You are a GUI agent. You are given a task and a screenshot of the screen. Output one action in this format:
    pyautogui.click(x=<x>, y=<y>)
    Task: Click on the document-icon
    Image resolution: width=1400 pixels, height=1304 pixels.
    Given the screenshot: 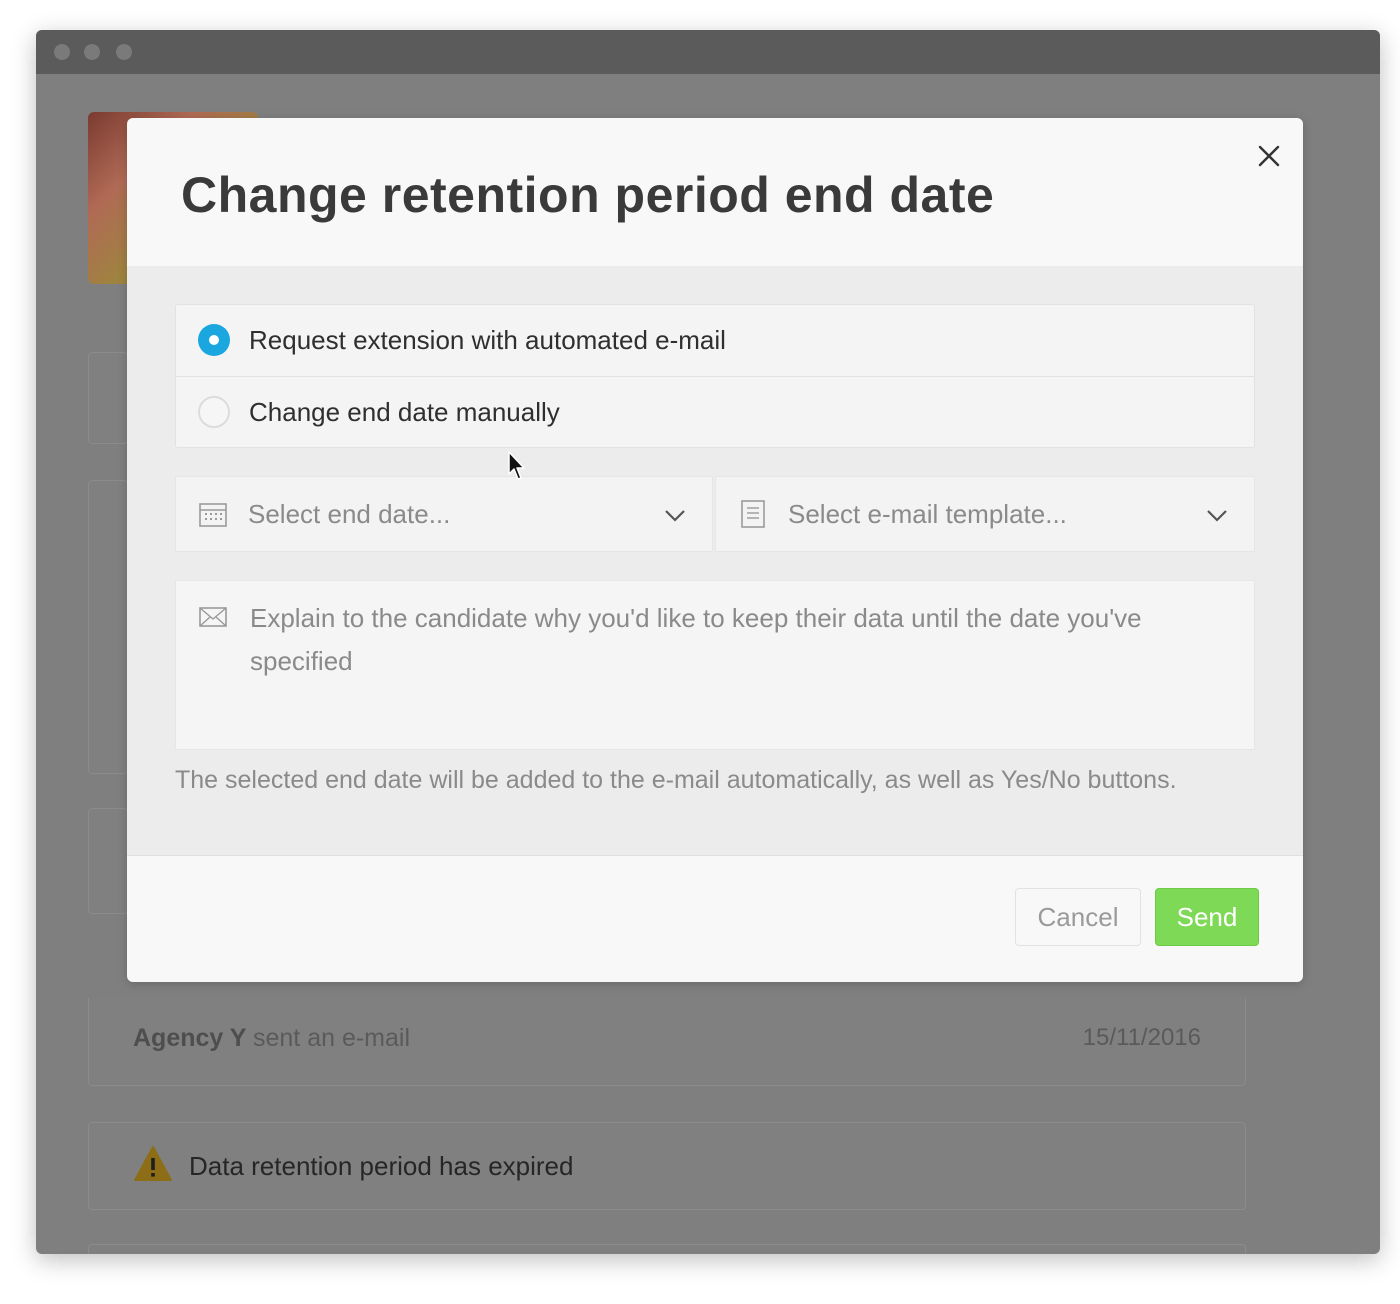 What is the action you would take?
    pyautogui.click(x=753, y=514)
    